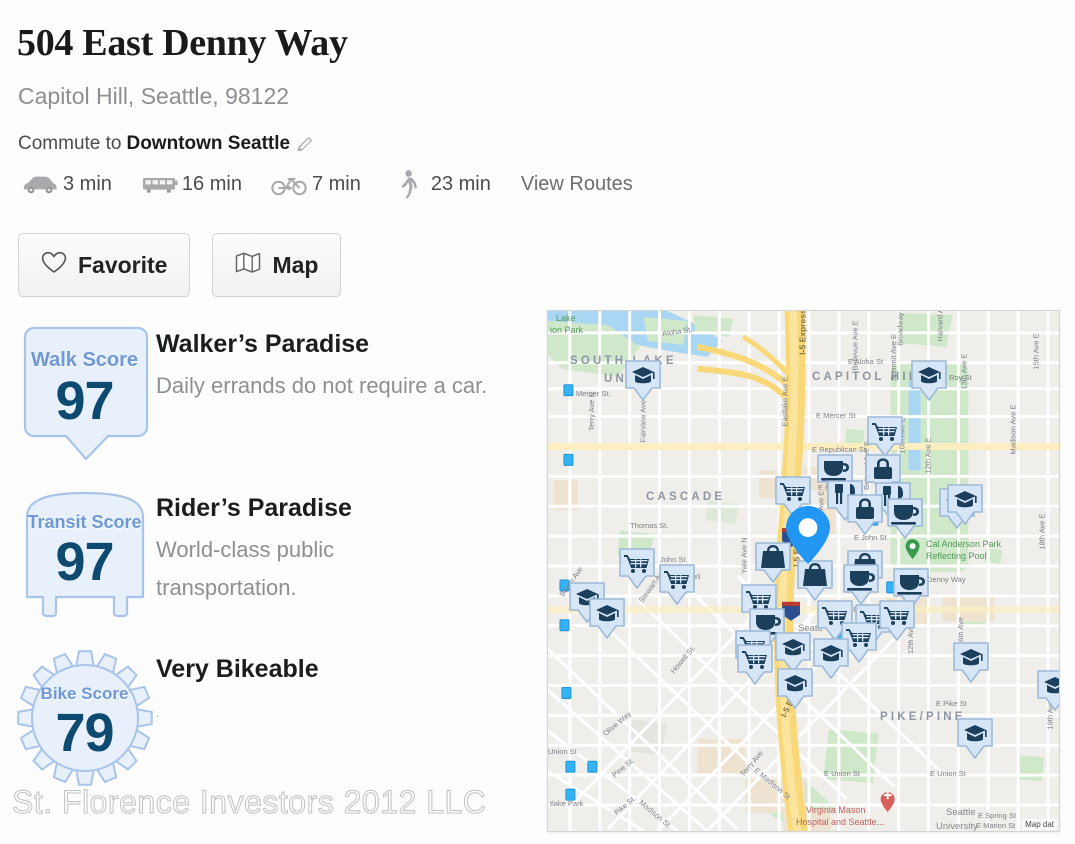 This screenshot has width=1075, height=844. Describe the element at coordinates (289, 184) in the screenshot. I see `bike-icon` at that location.